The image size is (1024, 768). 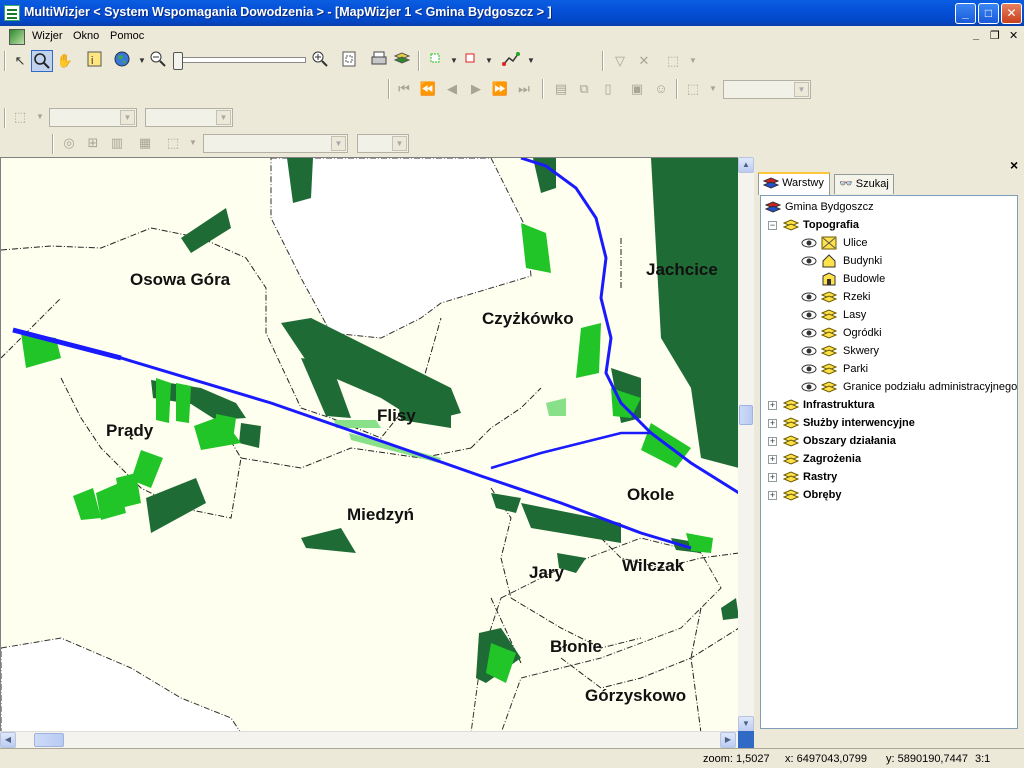 I want to click on scroll-down-button: ▼, so click(x=746, y=724).